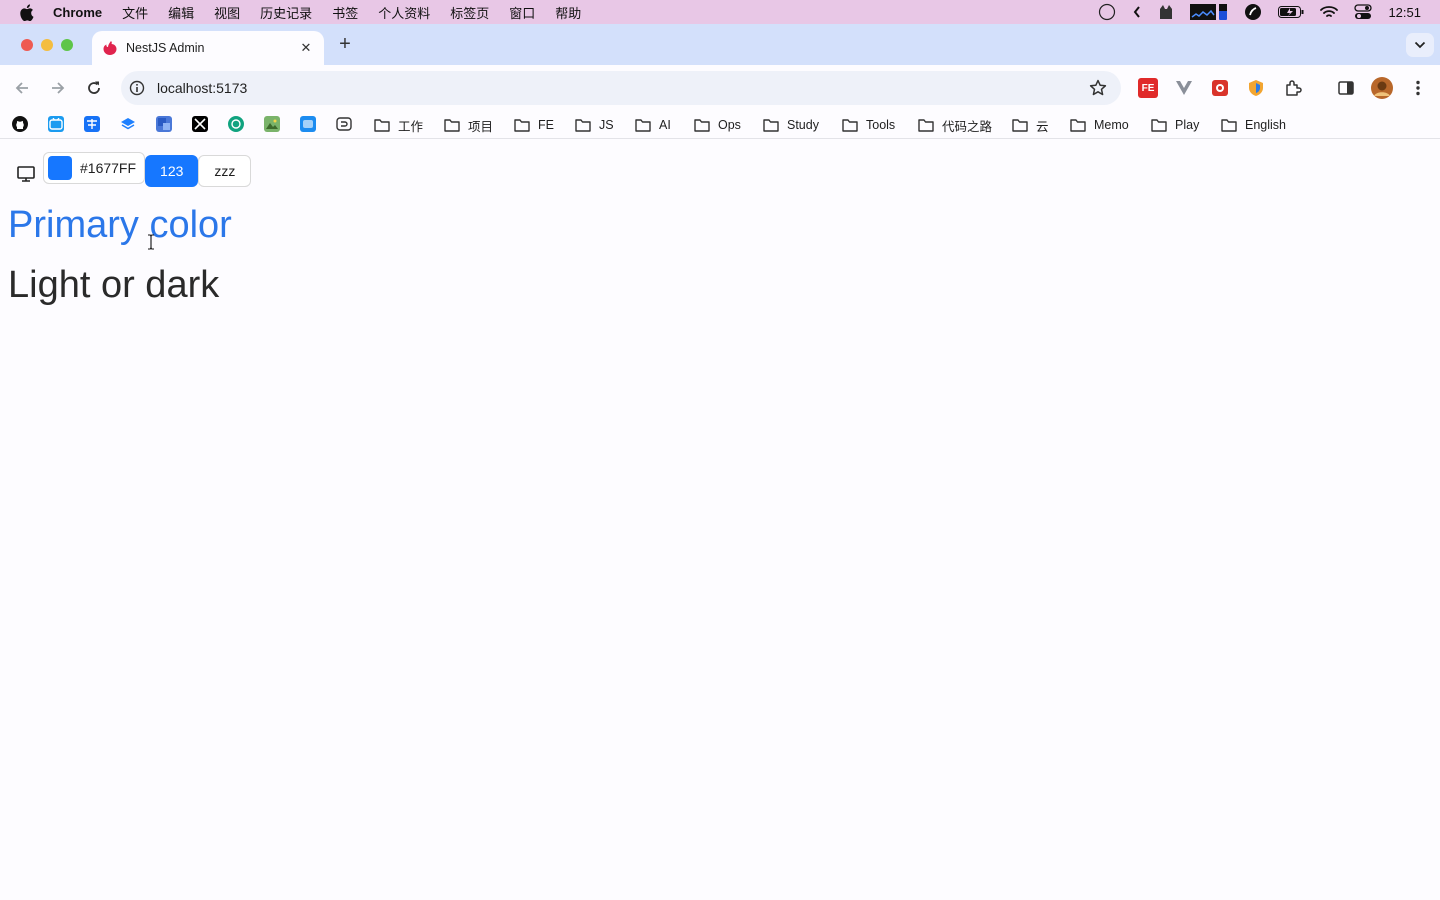  Describe the element at coordinates (1220, 88) in the screenshot. I see `screenshot-extension-icon` at that location.